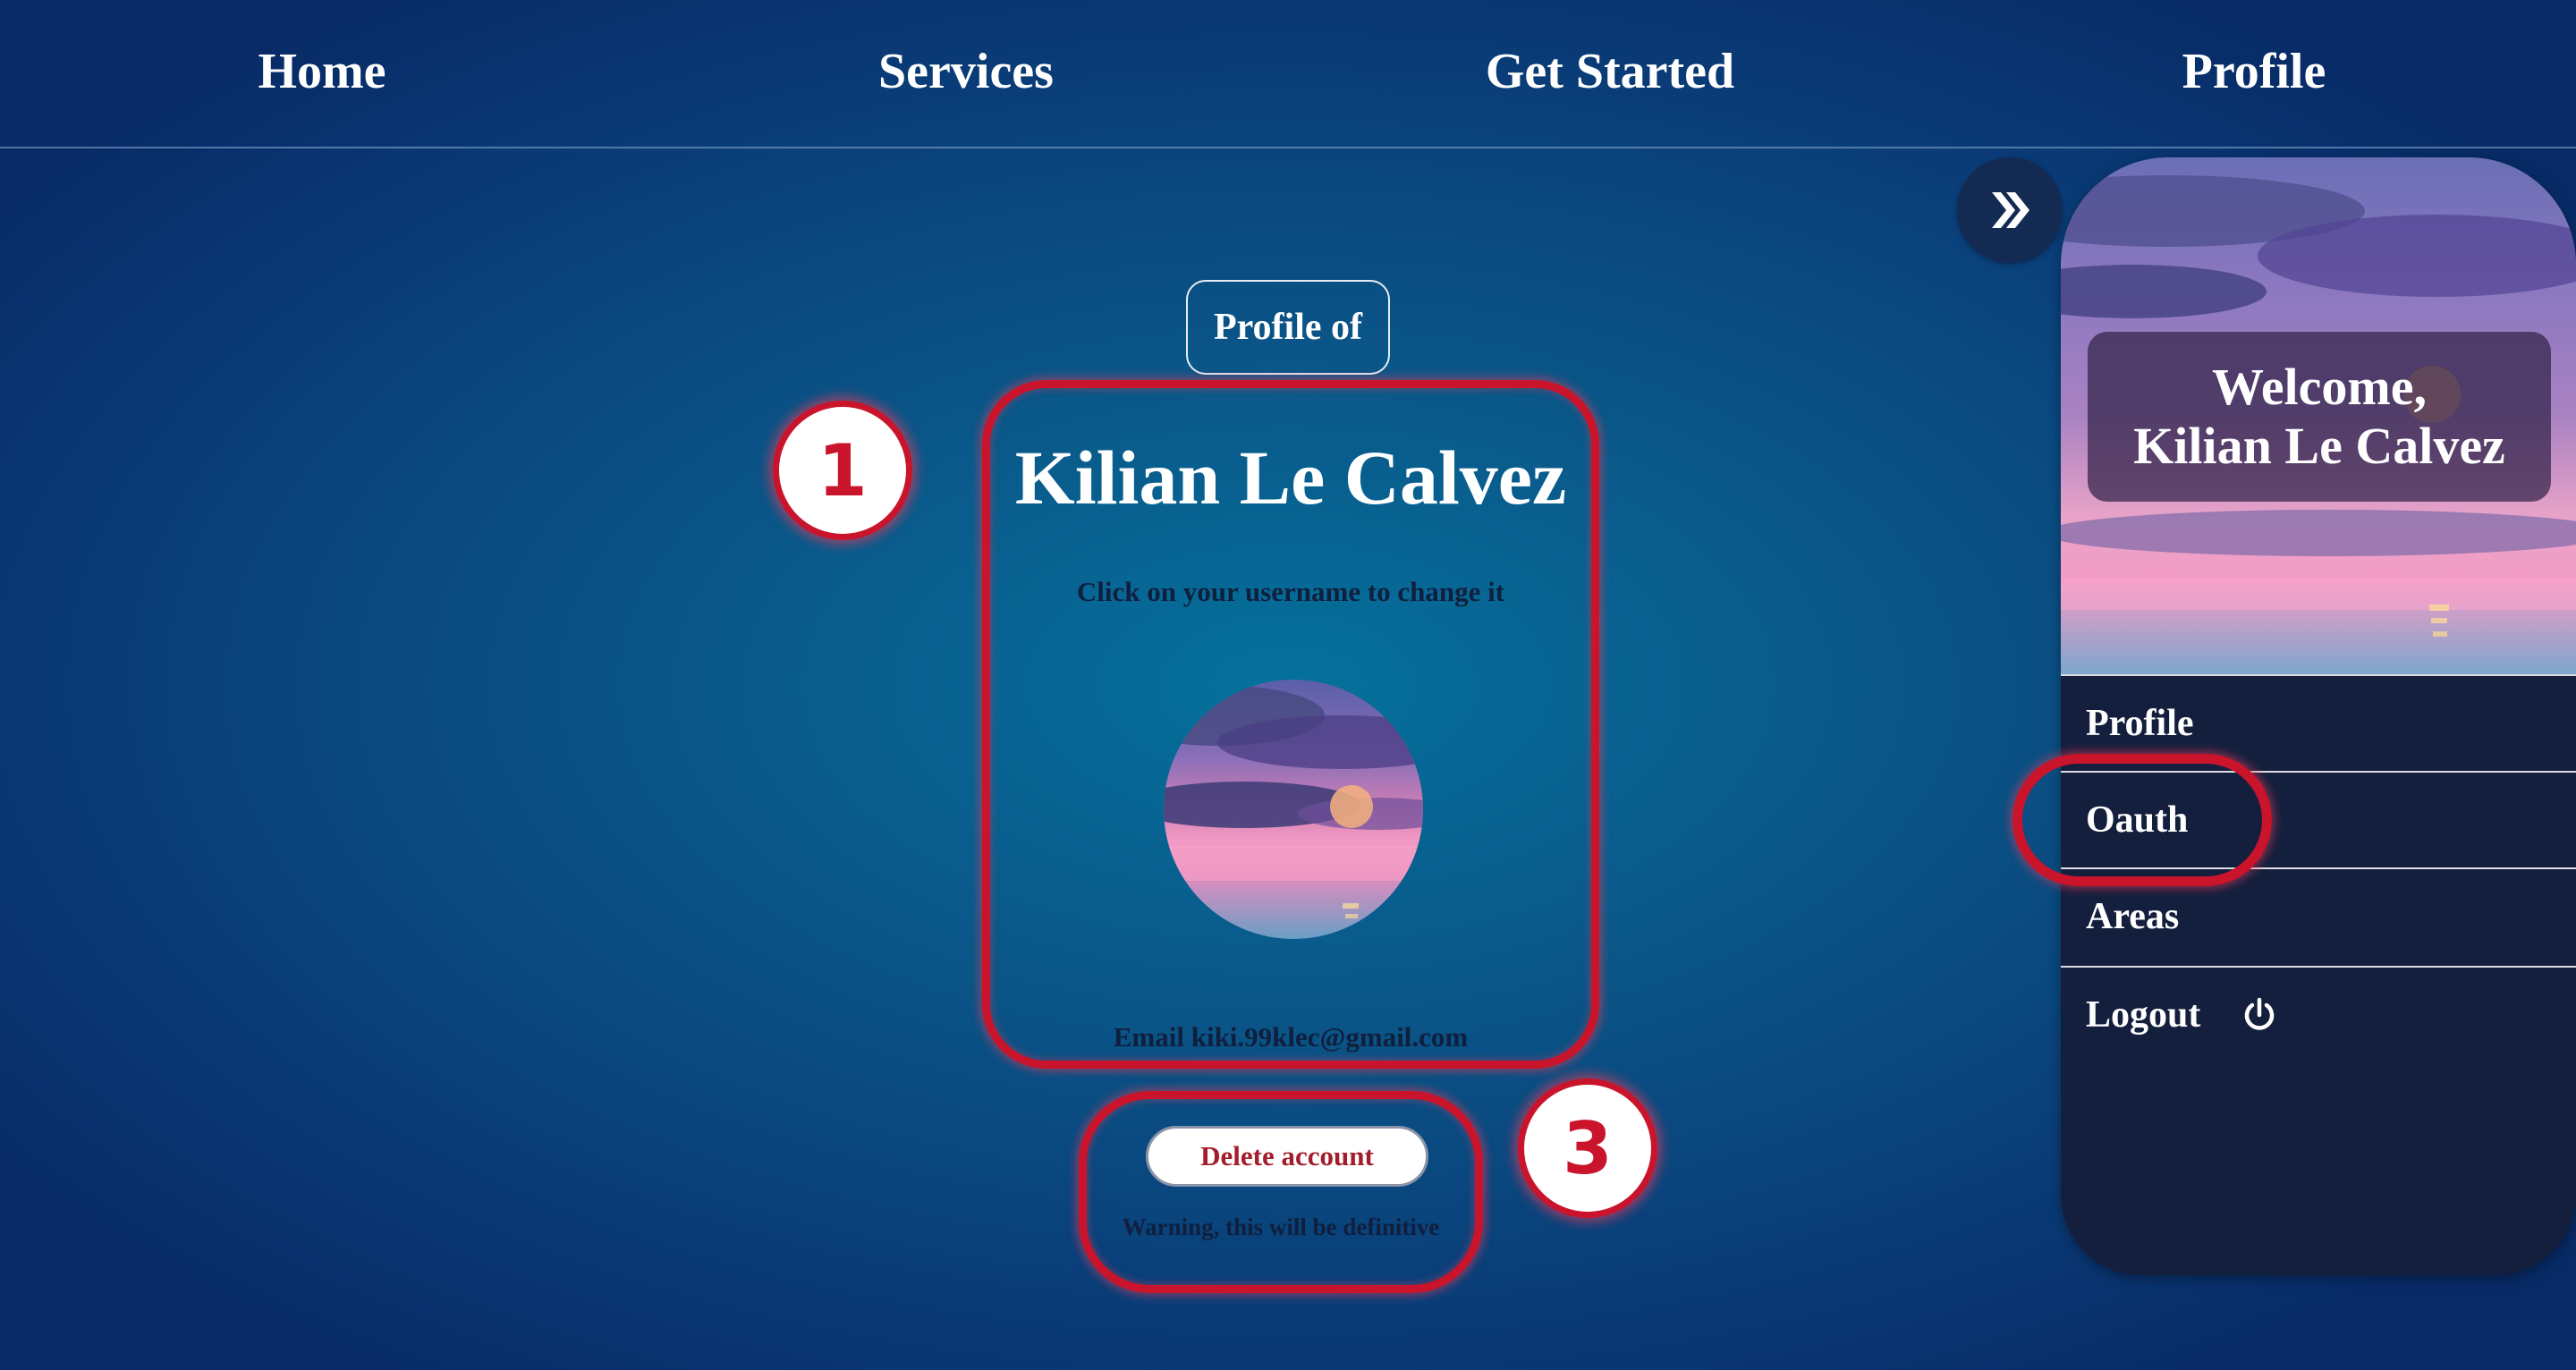 The height and width of the screenshot is (1370, 2576). What do you see at coordinates (1288, 327) in the screenshot?
I see `profile-header: Profile of` at bounding box center [1288, 327].